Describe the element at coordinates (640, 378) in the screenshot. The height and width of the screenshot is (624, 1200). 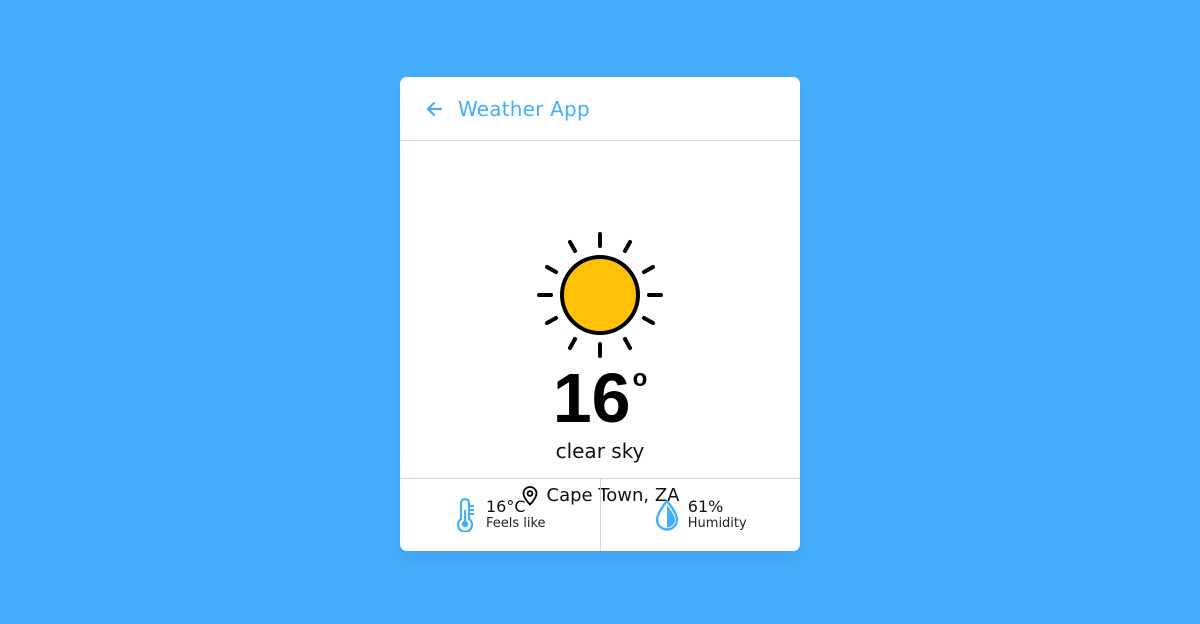
I see `degree-symbol: o` at that location.